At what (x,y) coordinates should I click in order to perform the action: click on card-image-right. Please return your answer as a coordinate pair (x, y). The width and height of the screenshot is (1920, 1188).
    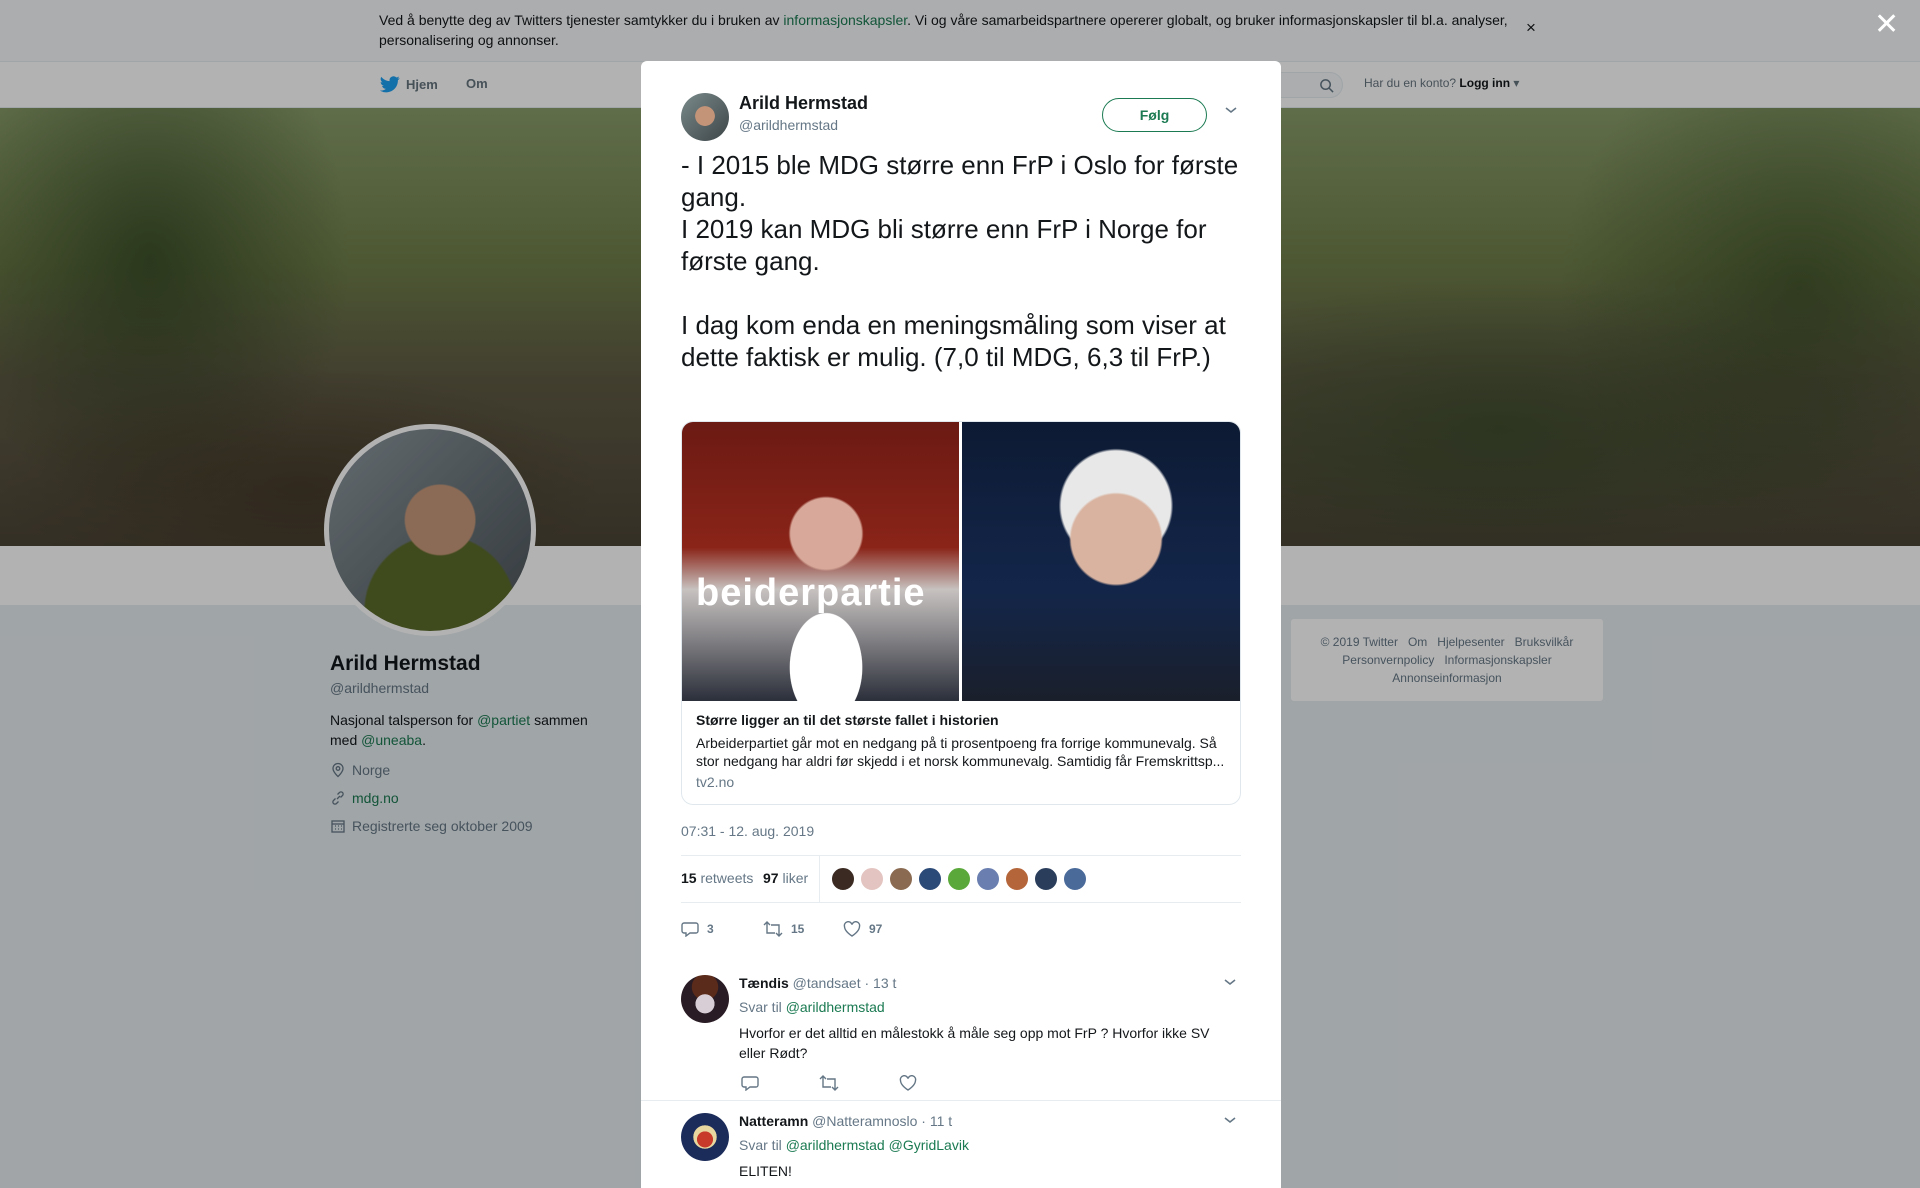
    Looking at the image, I should click on (1101, 561).